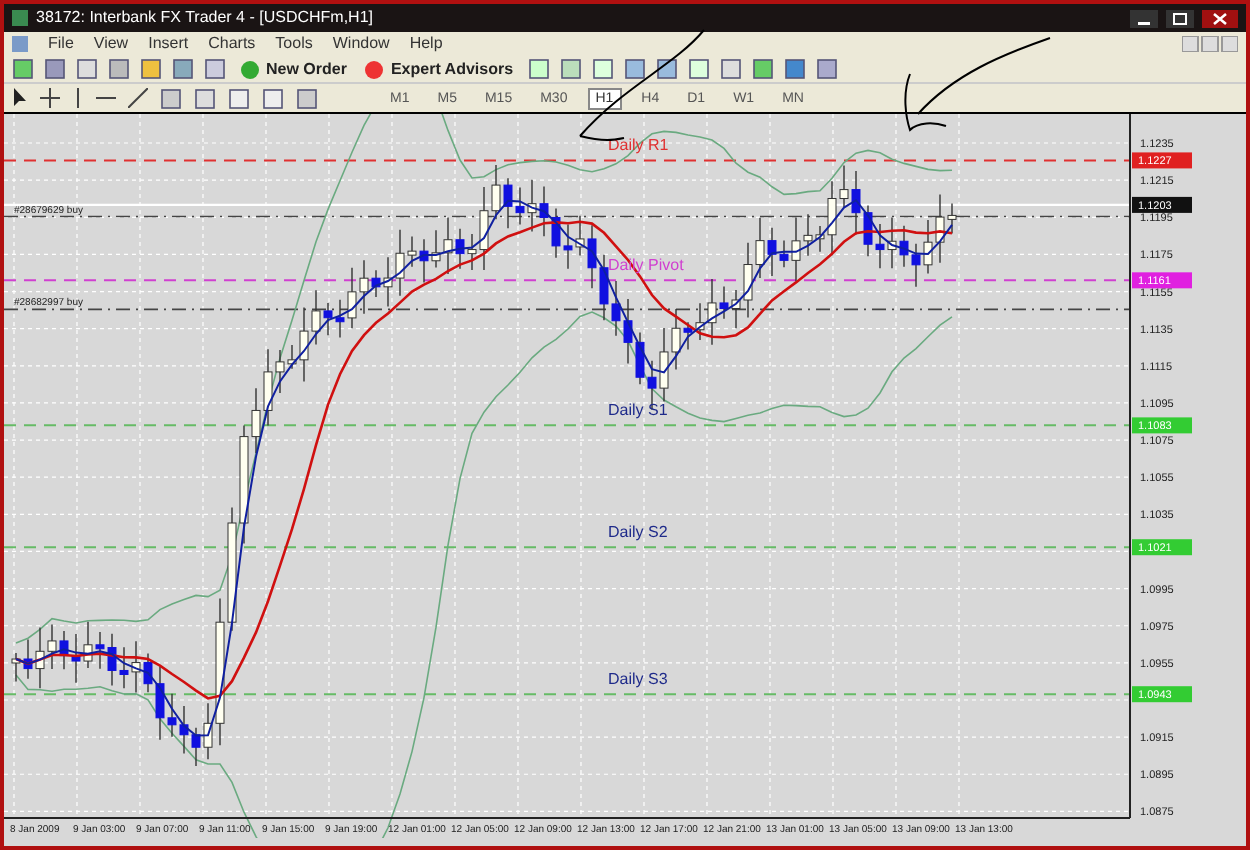 This screenshot has height=850, width=1250. What do you see at coordinates (638, 532) in the screenshot?
I see `level-label: Daily S2` at bounding box center [638, 532].